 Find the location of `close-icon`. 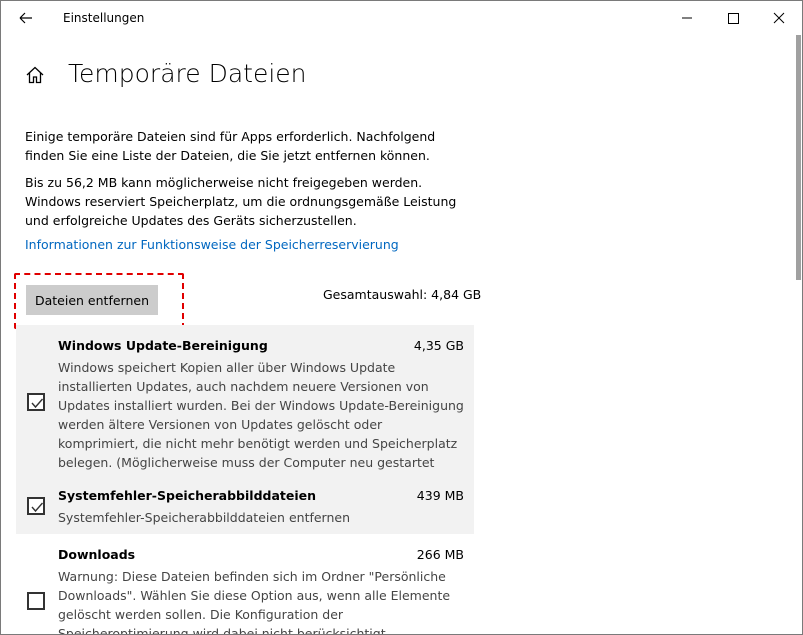

close-icon is located at coordinates (779, 18).